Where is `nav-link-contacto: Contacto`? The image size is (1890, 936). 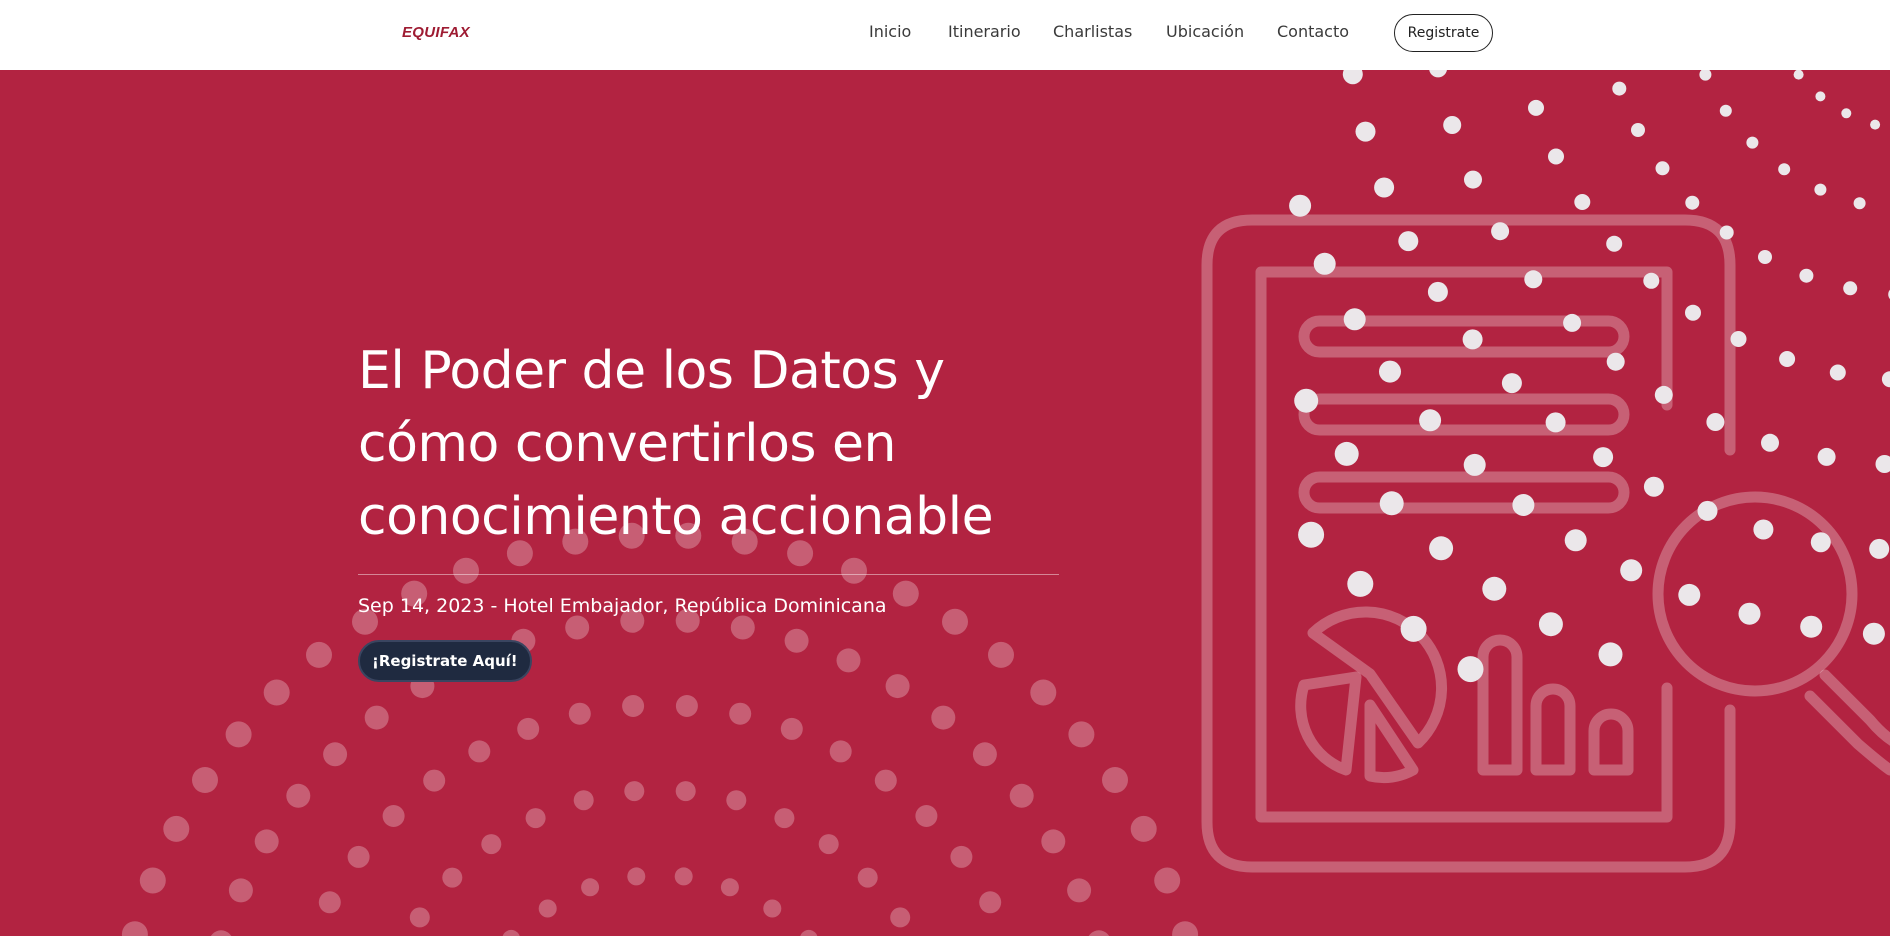
nav-link-contacto: Contacto is located at coordinates (1313, 31).